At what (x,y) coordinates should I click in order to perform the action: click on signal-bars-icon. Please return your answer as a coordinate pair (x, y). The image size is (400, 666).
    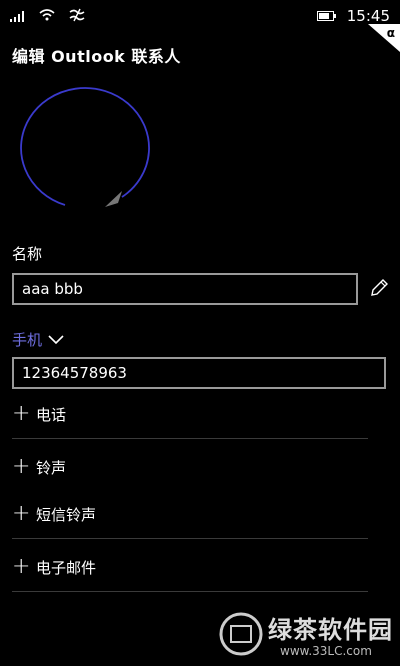
    Looking at the image, I should click on (17, 16).